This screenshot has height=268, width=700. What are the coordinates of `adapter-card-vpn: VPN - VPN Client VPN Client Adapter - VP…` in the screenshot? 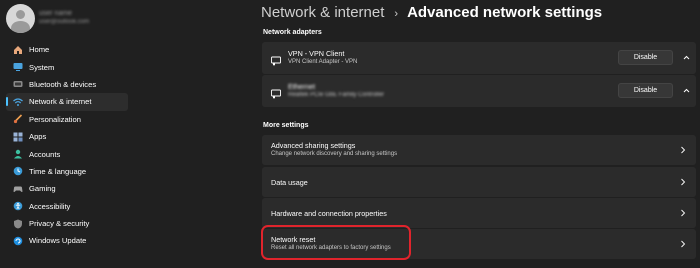 It's located at (479, 58).